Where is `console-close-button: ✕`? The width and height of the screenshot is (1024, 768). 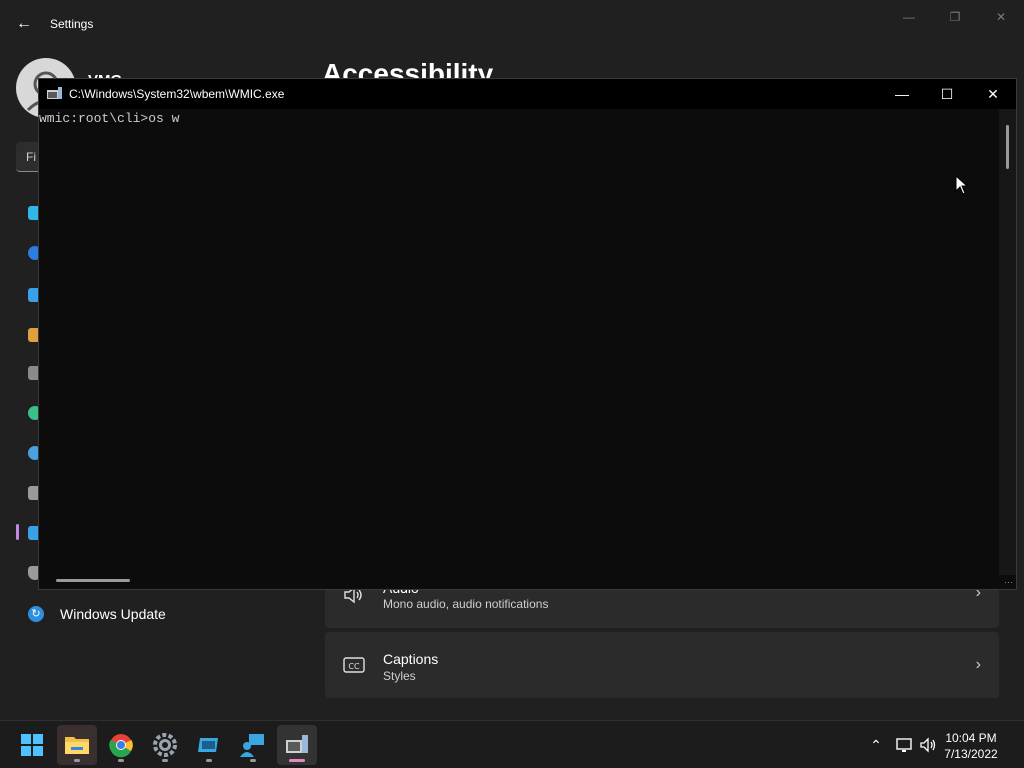
console-close-button: ✕ is located at coordinates (993, 94).